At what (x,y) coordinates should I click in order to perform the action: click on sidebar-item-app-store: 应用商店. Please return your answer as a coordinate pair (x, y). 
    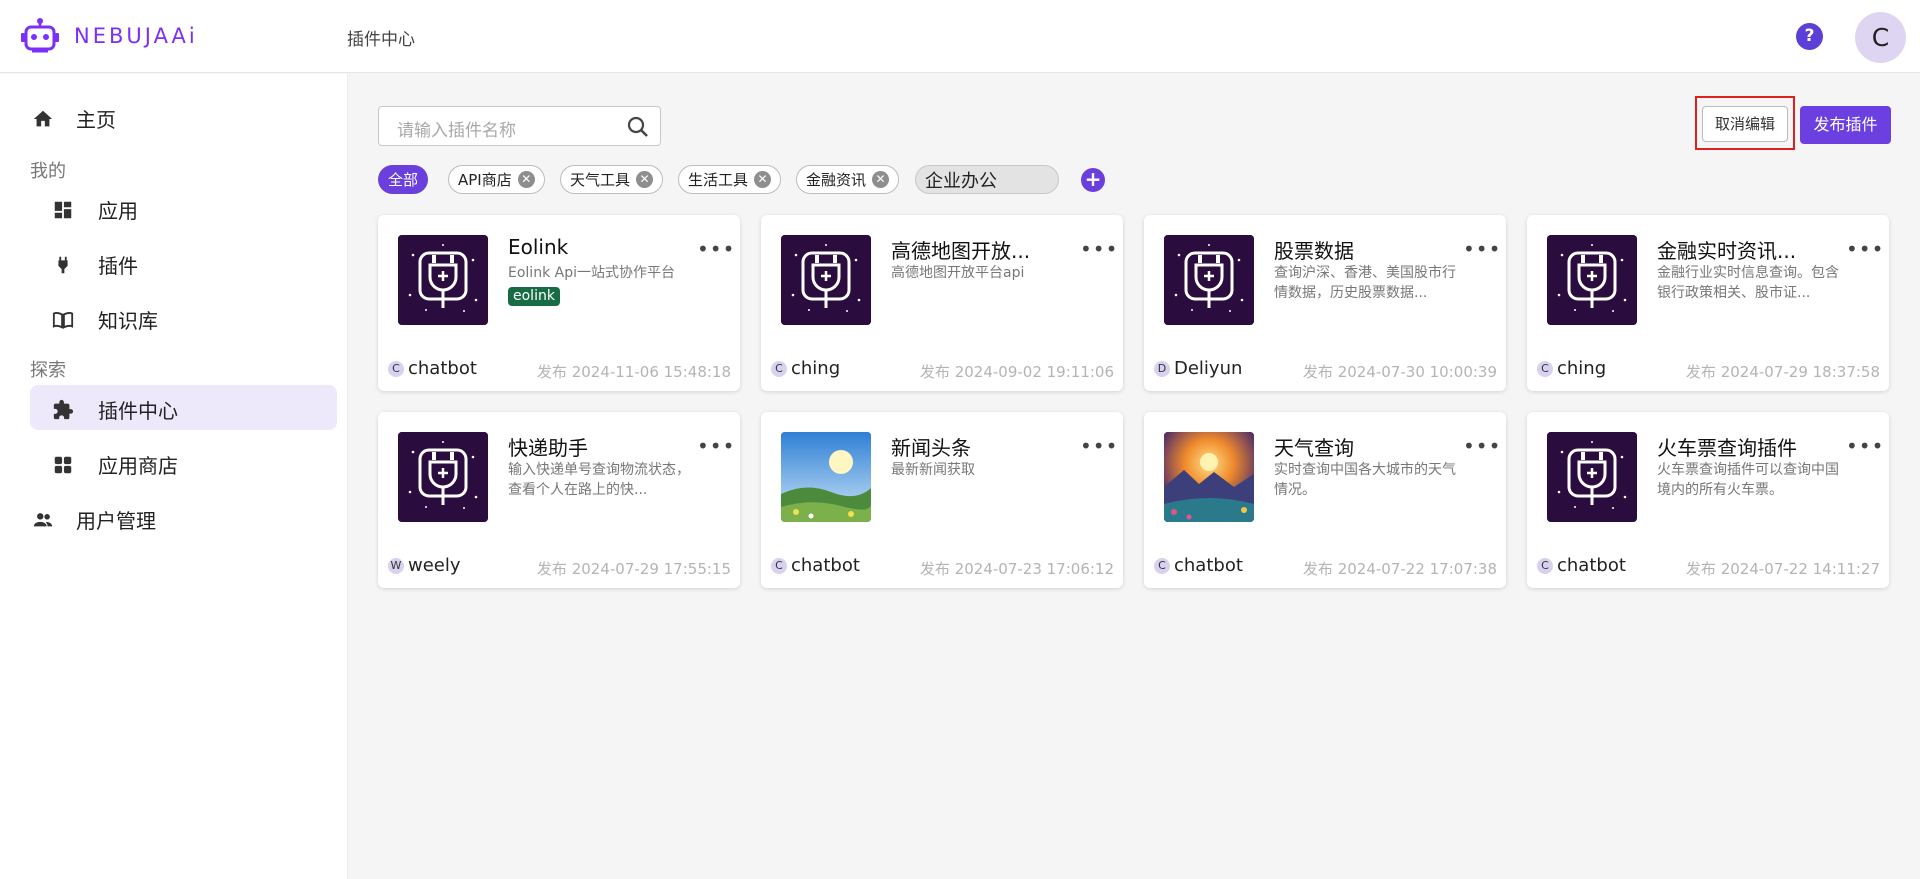
    Looking at the image, I should click on (114, 464).